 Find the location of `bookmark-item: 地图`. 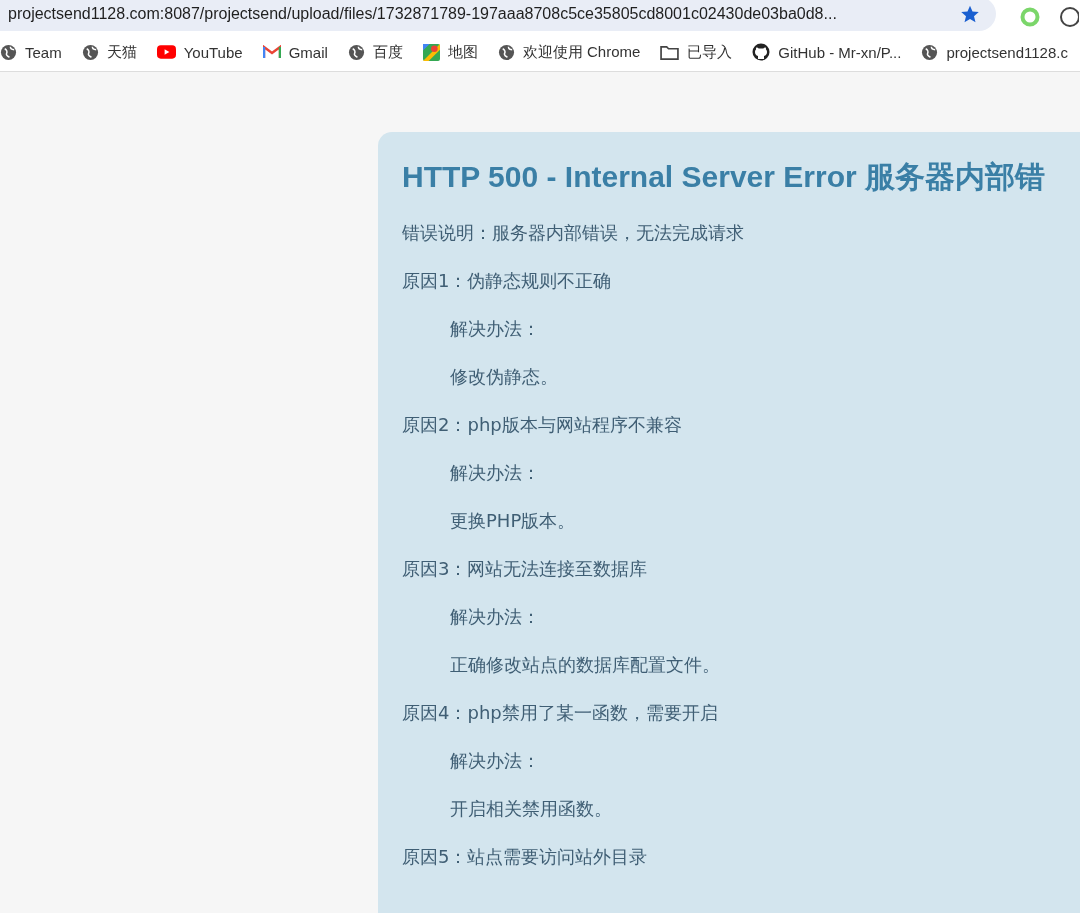

bookmark-item: 地图 is located at coordinates (450, 52).